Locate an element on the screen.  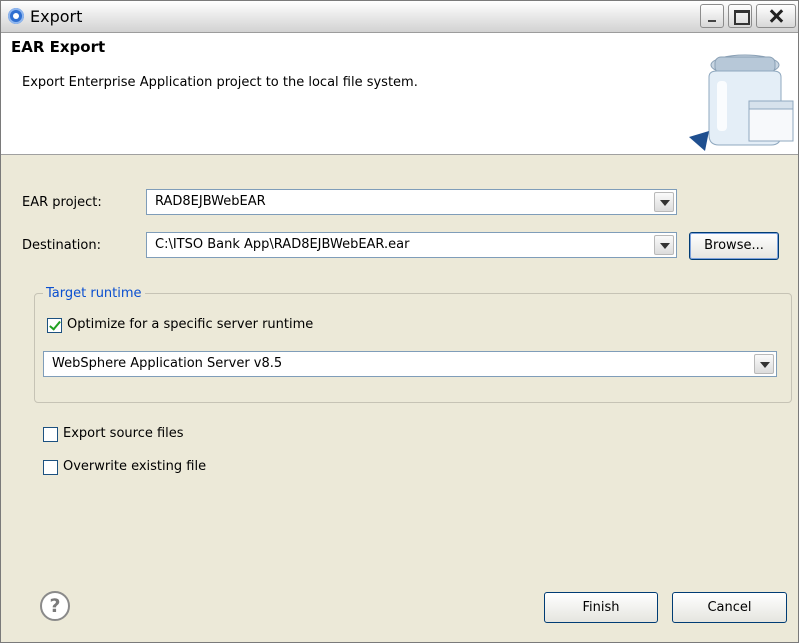
help-icon: ? is located at coordinates (55, 606).